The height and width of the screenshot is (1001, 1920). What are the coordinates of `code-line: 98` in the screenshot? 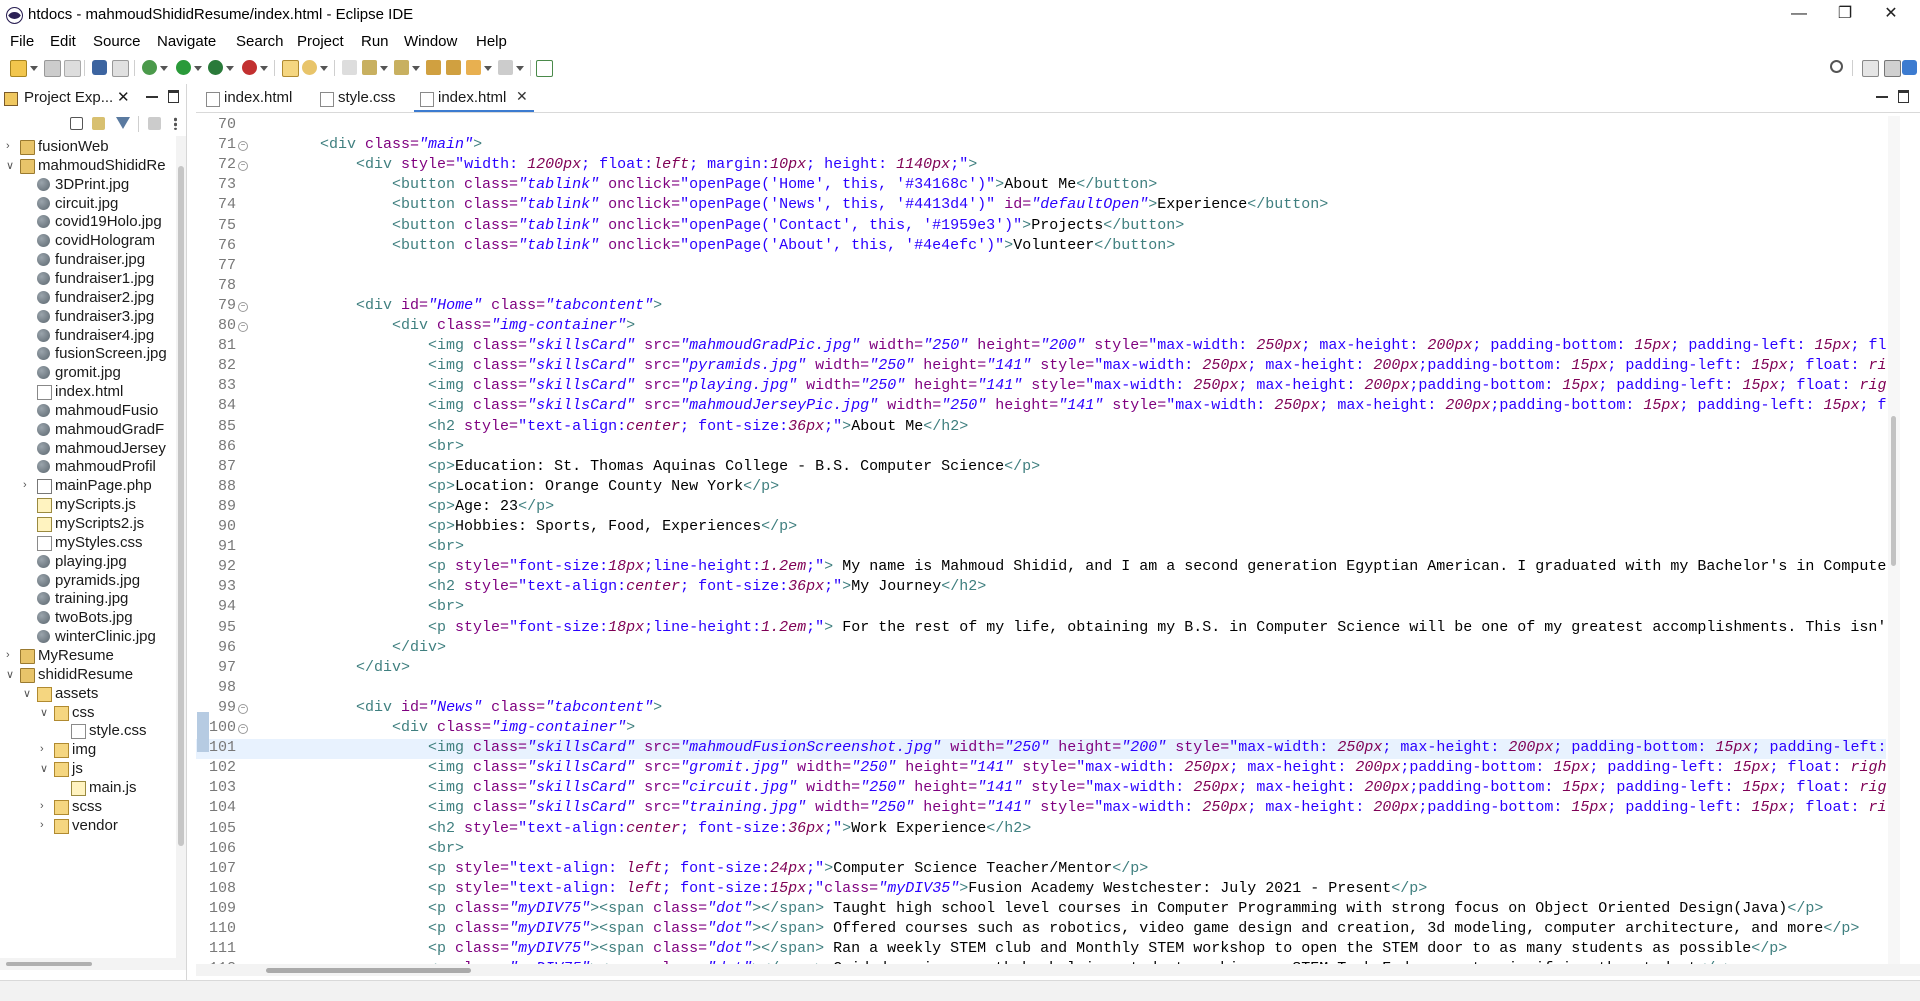 It's located at (1041, 689).